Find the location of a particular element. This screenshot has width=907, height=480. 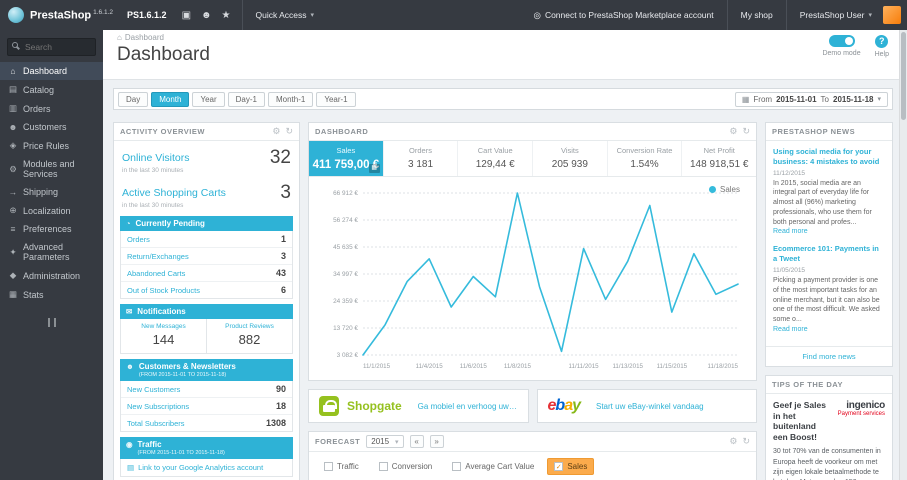

sidebar-item-preferences: ≡ Preferences is located at coordinates (51, 229).